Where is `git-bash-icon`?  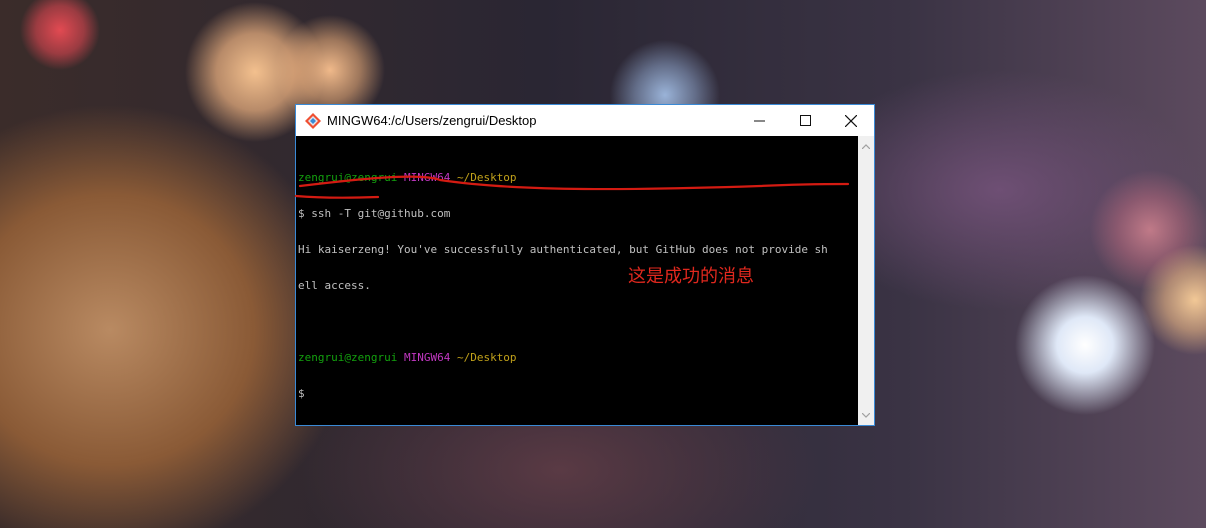
git-bash-icon is located at coordinates (313, 120).